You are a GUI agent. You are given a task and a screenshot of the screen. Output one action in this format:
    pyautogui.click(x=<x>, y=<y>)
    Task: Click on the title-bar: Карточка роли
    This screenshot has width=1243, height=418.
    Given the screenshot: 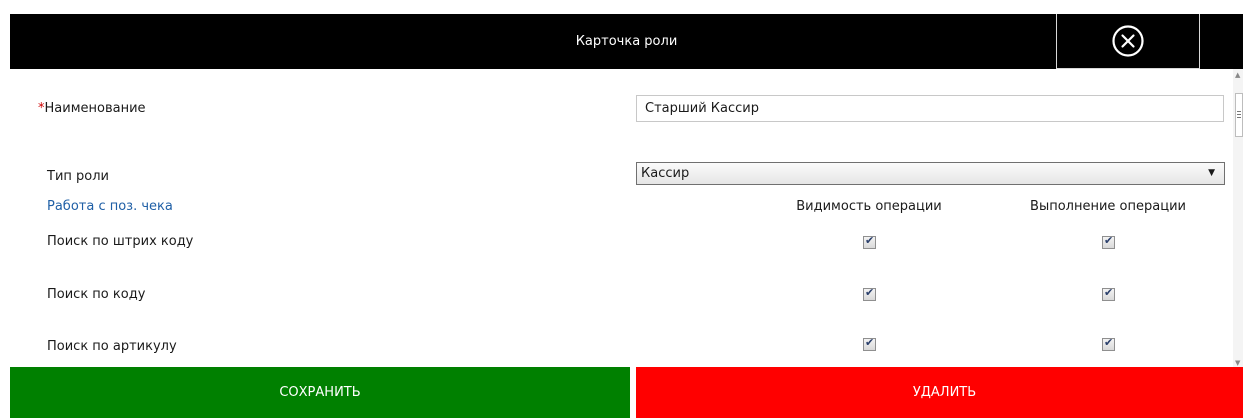 What is the action you would take?
    pyautogui.click(x=626, y=41)
    